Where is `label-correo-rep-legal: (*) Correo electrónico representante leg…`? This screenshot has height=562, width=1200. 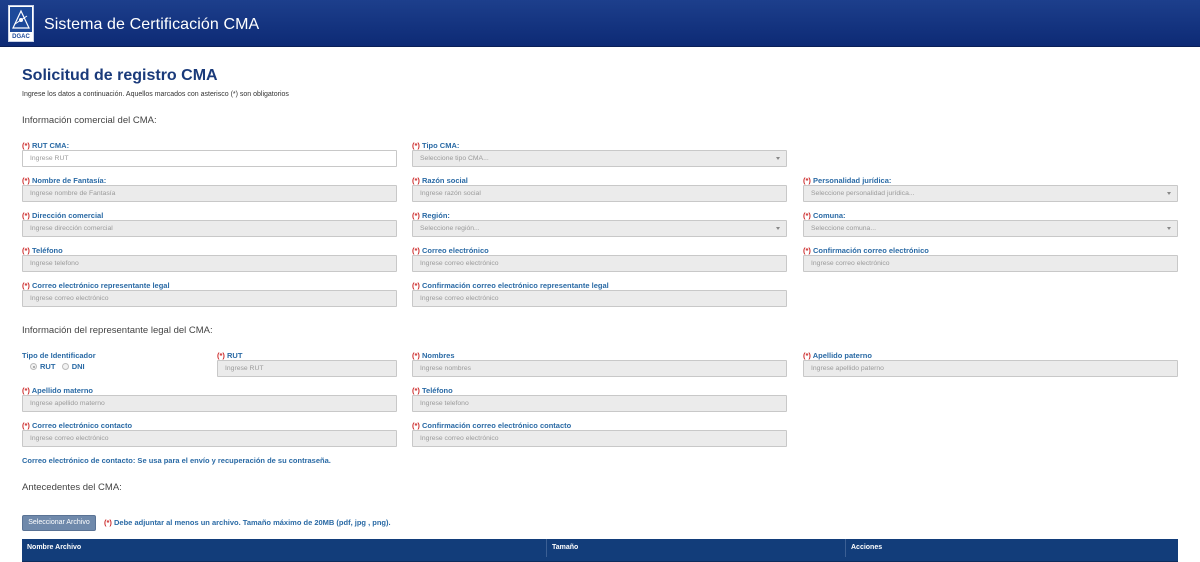 label-correo-rep-legal: (*) Correo electrónico representante leg… is located at coordinates (96, 285).